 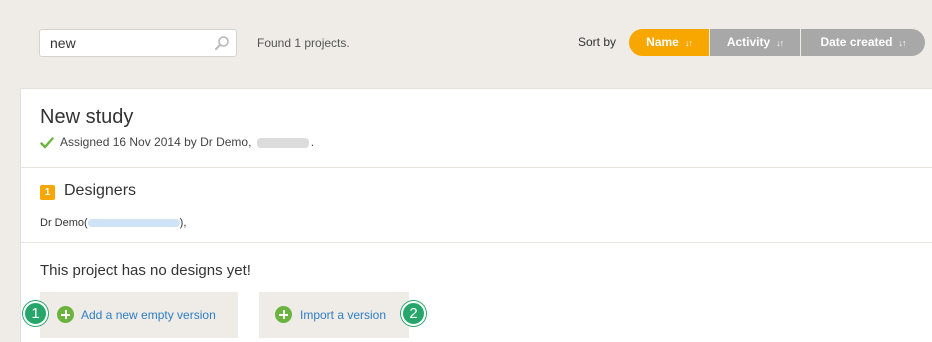 What do you see at coordinates (156, 142) in the screenshot?
I see `assigned-text: Assigned 16 Nov 2014 by Dr Demo,` at bounding box center [156, 142].